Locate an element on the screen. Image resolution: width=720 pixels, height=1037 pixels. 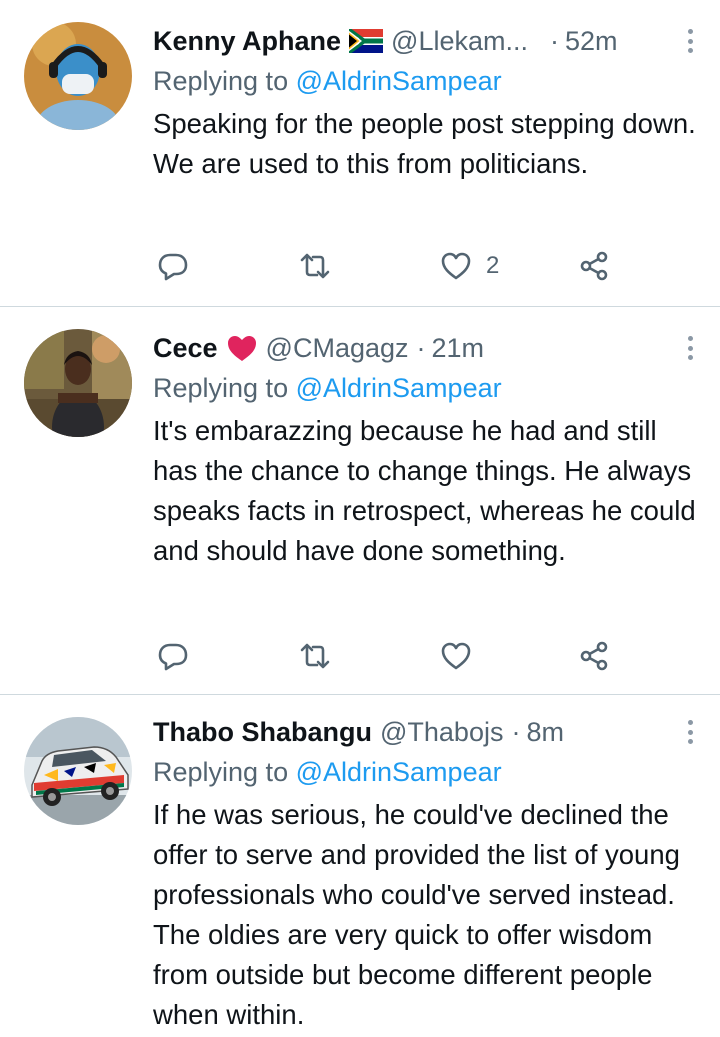
red-heart-icon is located at coordinates (242, 348).